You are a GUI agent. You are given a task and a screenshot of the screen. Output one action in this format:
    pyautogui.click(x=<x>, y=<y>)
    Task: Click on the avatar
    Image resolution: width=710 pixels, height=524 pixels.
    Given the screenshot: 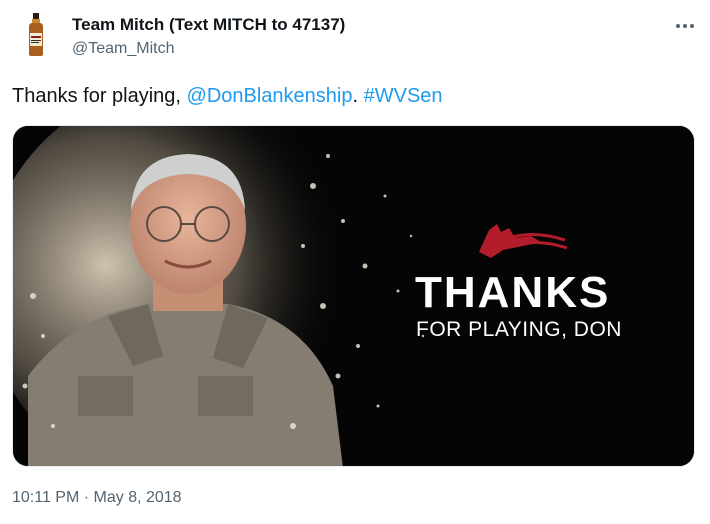 What is the action you would take?
    pyautogui.click(x=36, y=34)
    